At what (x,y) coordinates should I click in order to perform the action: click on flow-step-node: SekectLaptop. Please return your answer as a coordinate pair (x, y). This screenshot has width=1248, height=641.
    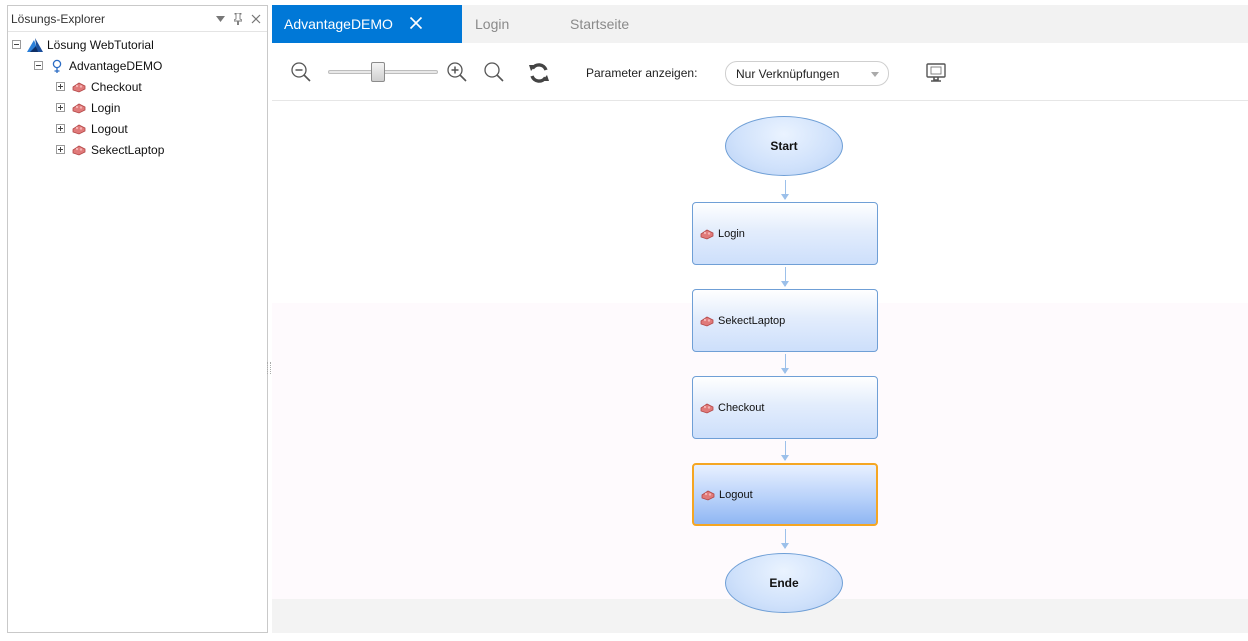
    Looking at the image, I should click on (785, 320).